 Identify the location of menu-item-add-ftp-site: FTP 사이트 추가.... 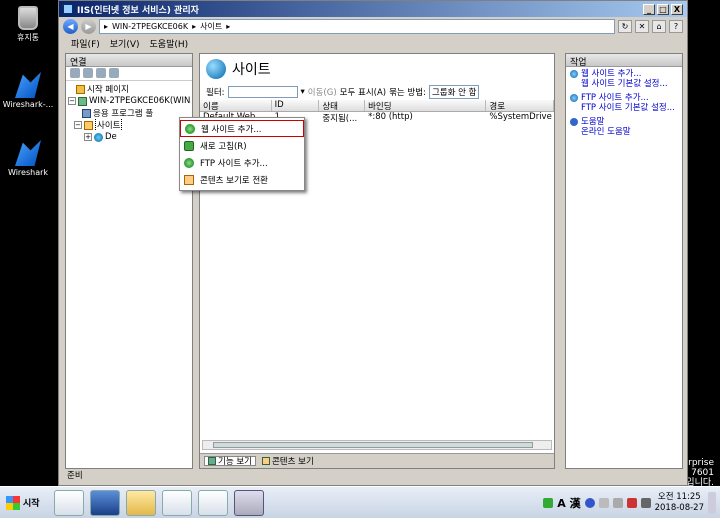
(242, 162).